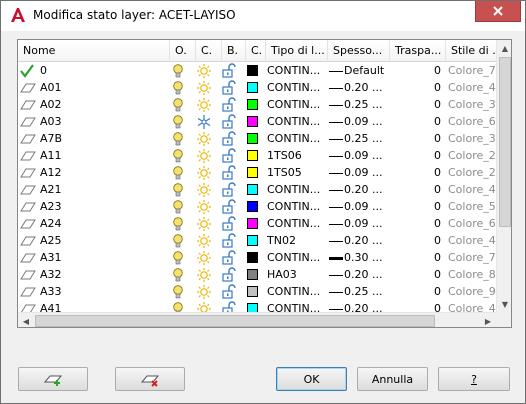 The width and height of the screenshot is (526, 404). Describe the element at coordinates (488, 320) in the screenshot. I see `scroll-right-icon: ▶` at that location.